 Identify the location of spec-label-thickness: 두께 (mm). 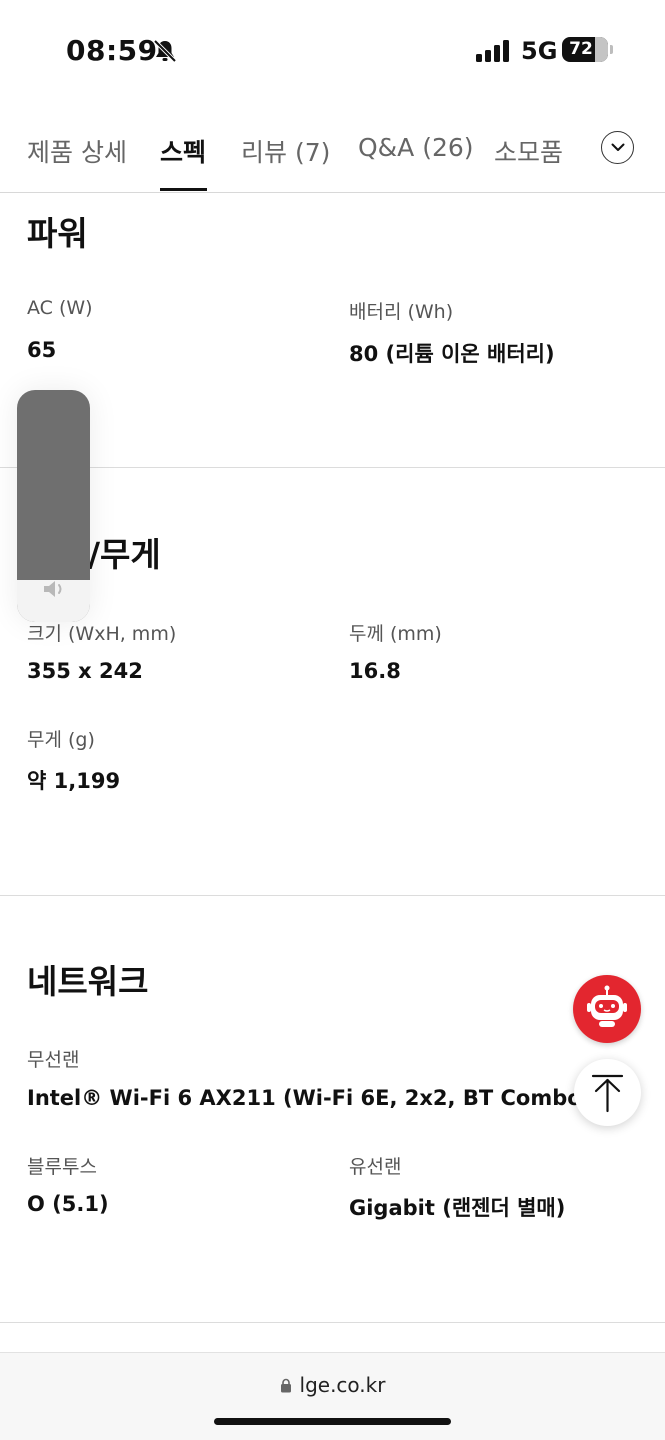
(395, 634).